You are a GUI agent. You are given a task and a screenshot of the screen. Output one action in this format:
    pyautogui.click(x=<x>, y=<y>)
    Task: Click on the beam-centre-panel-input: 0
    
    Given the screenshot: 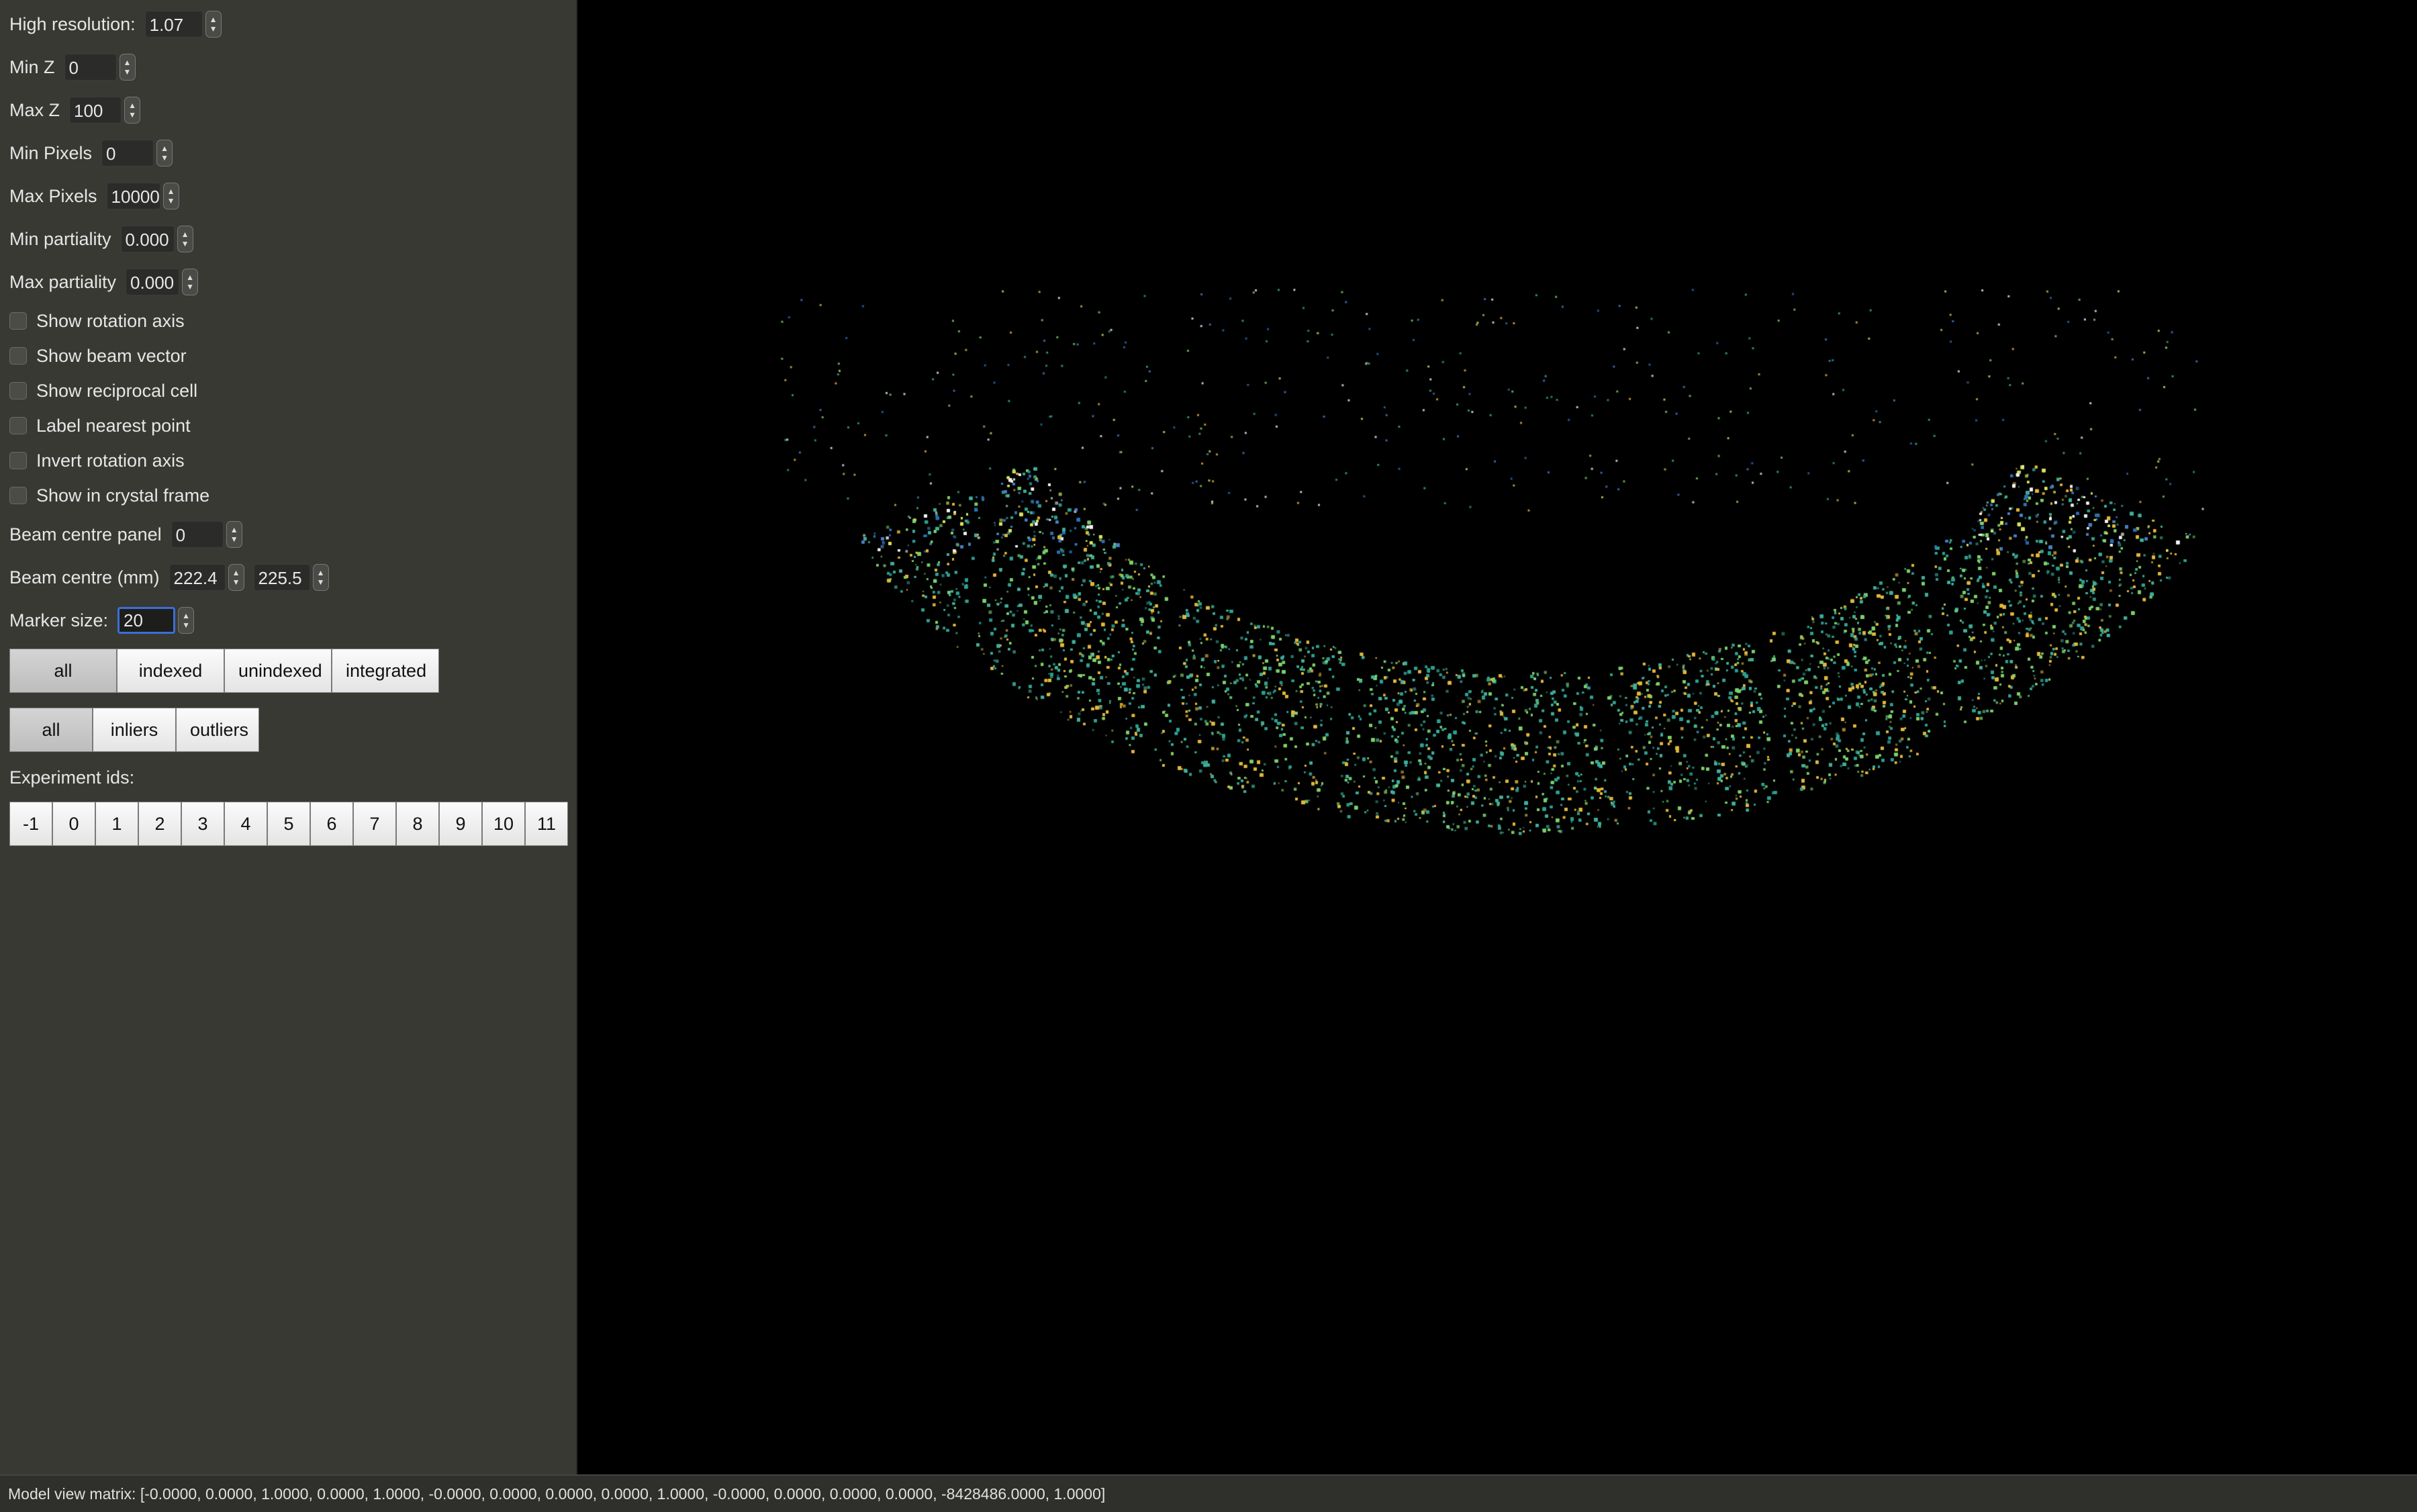 What is the action you would take?
    pyautogui.click(x=198, y=534)
    